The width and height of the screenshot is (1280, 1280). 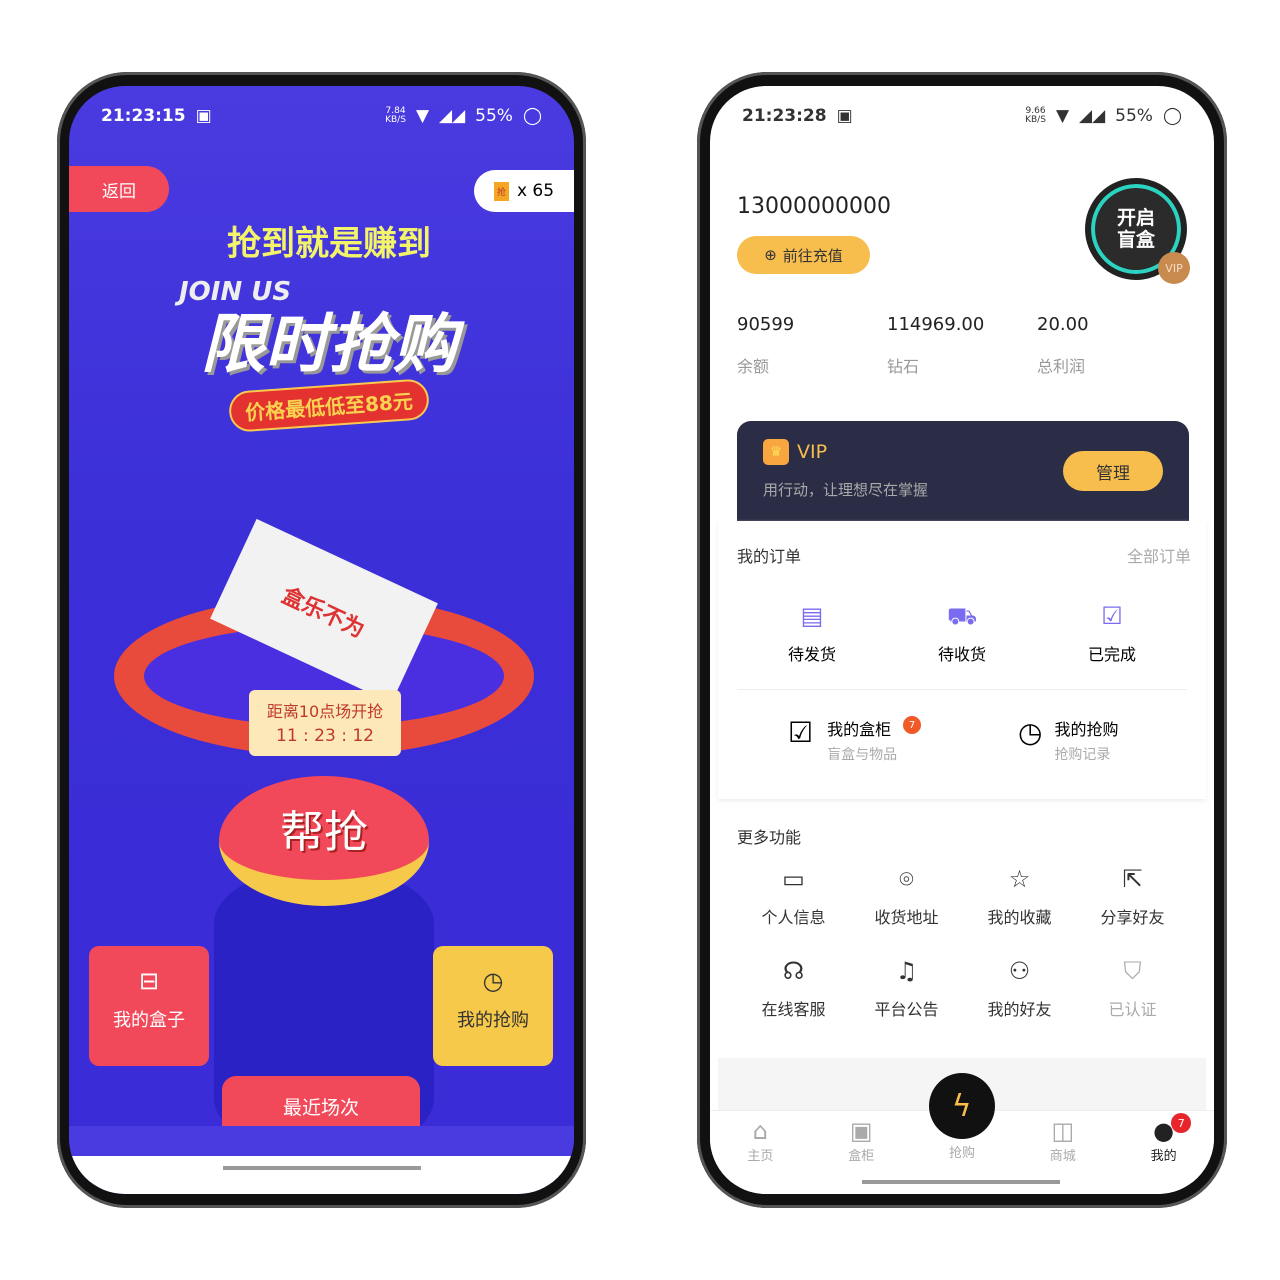 What do you see at coordinates (769, 837) in the screenshot?
I see `more-title: 更多功能` at bounding box center [769, 837].